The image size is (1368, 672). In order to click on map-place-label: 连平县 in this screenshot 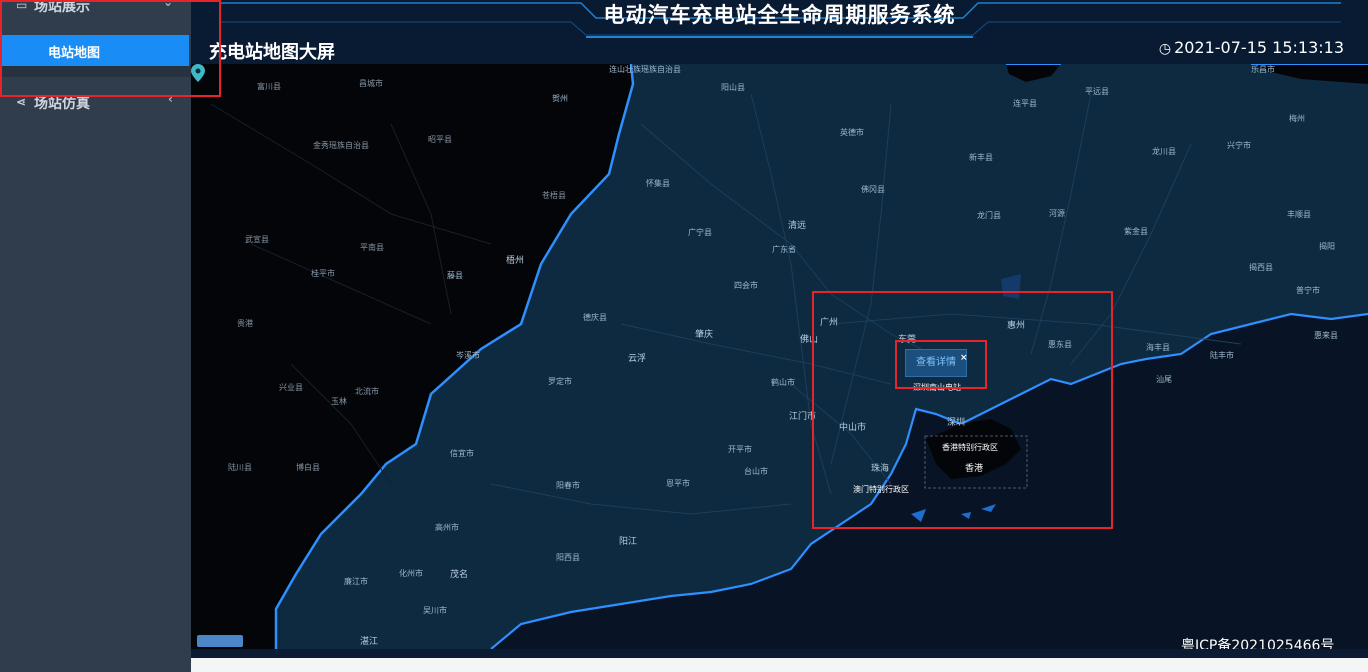, I will do `click(1025, 103)`.